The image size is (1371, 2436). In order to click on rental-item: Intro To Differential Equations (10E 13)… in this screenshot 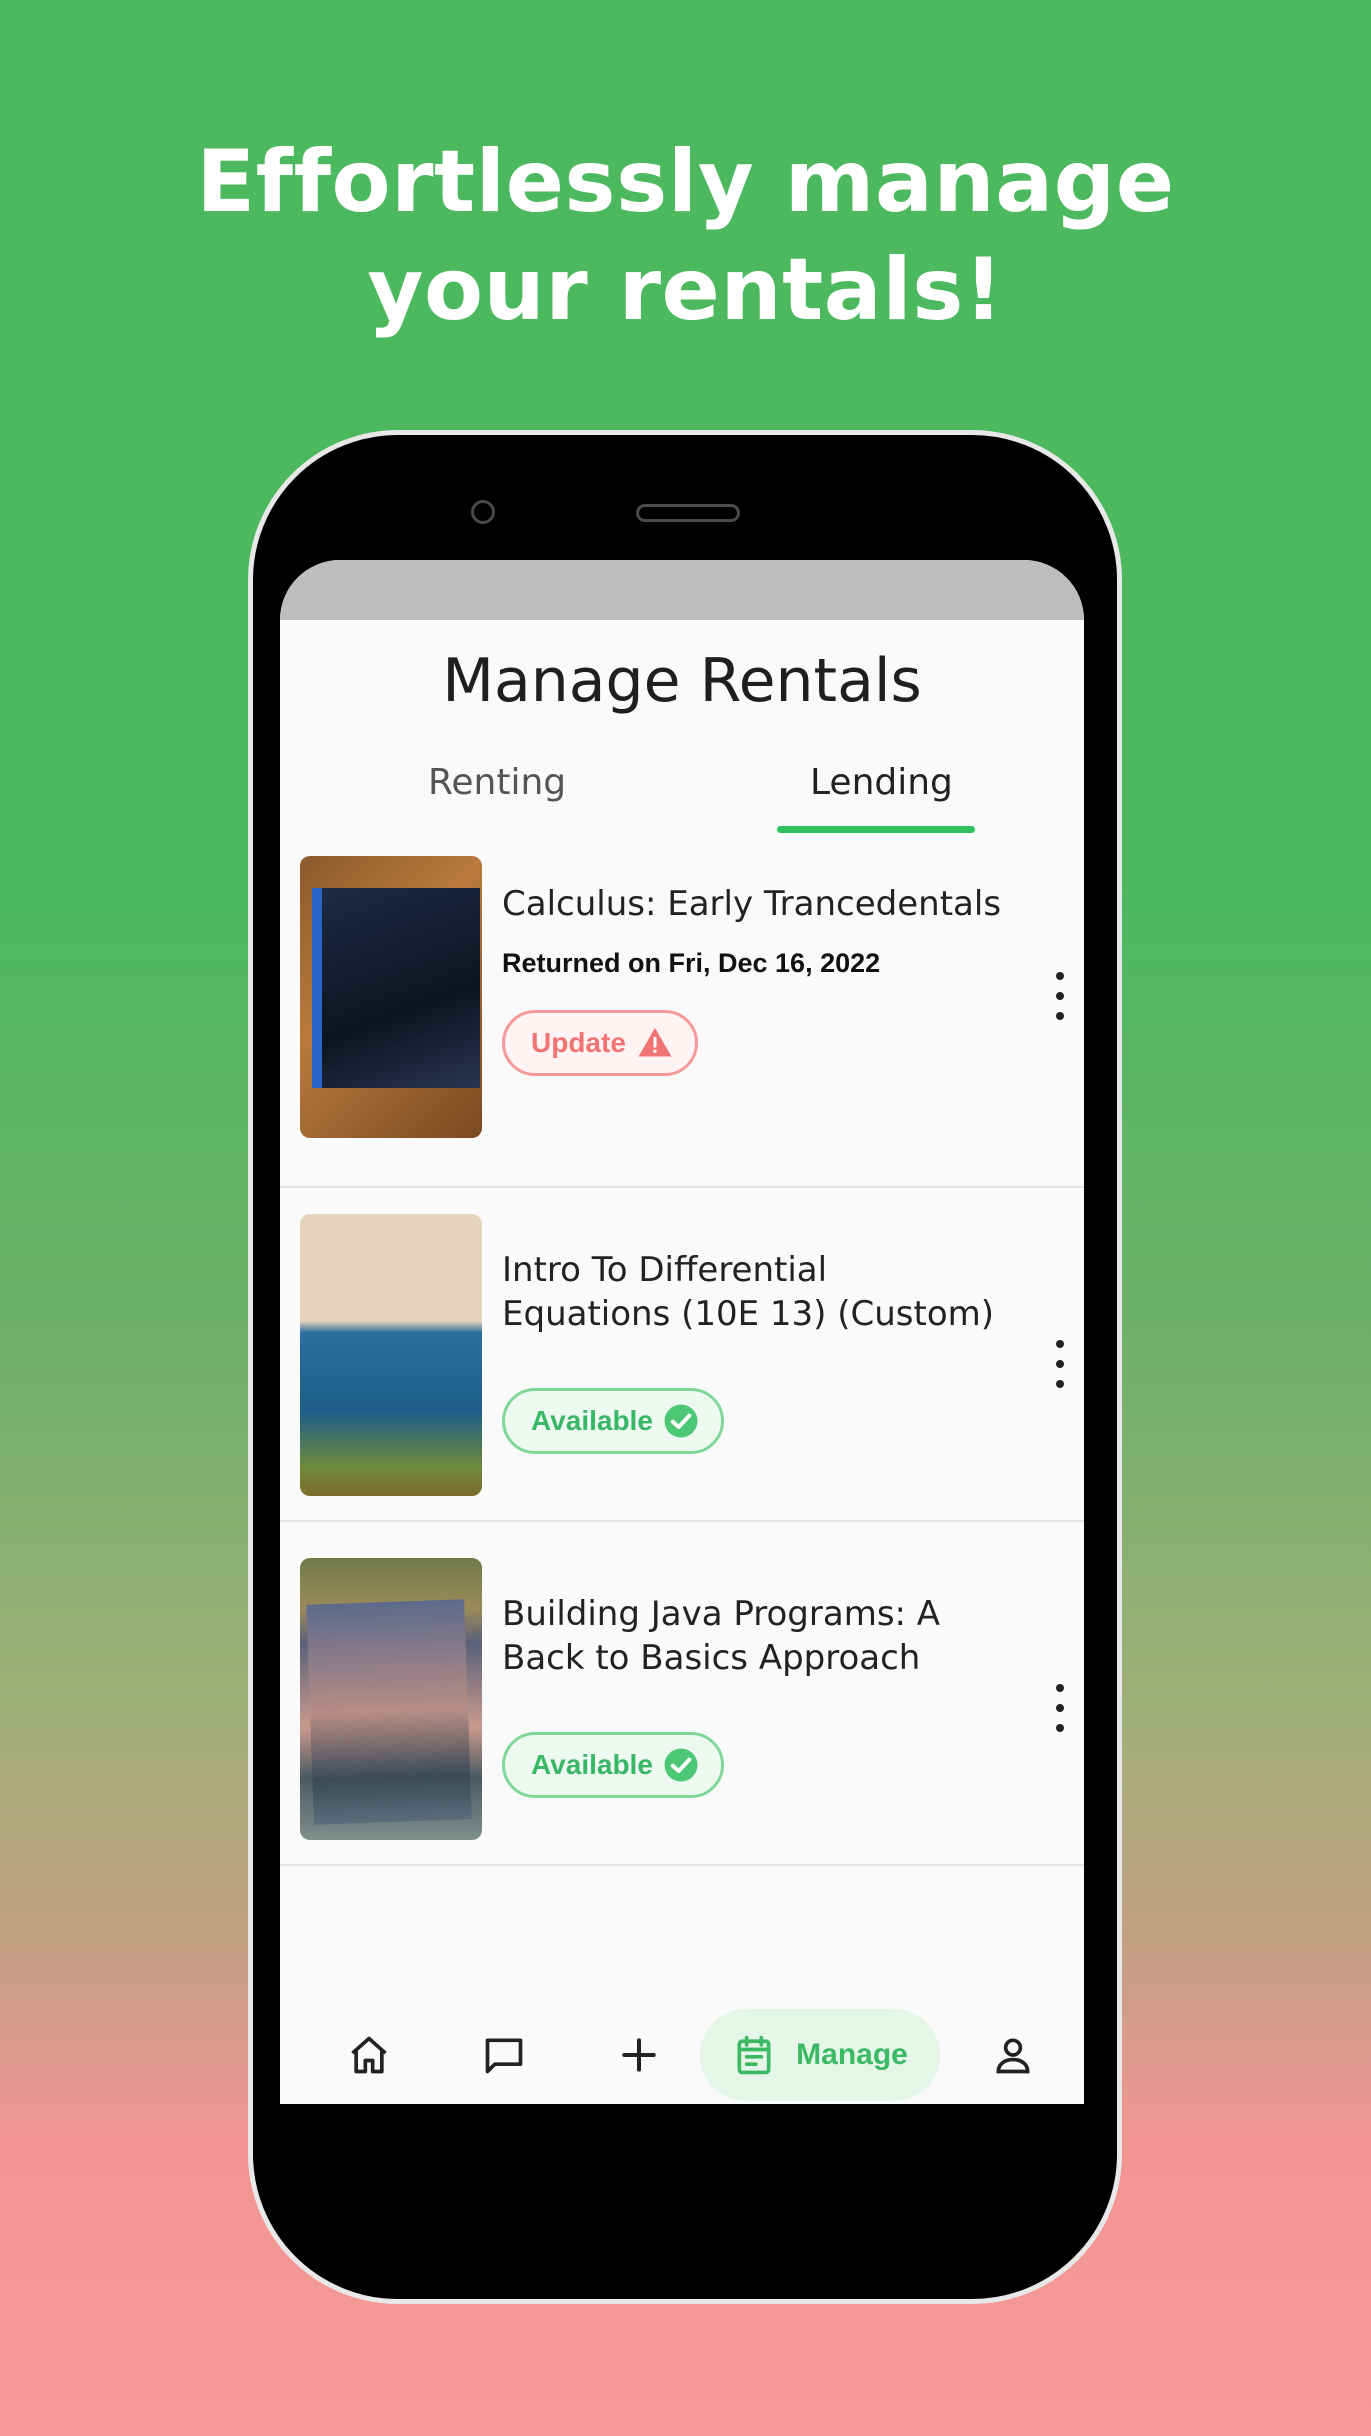, I will do `click(682, 1350)`.